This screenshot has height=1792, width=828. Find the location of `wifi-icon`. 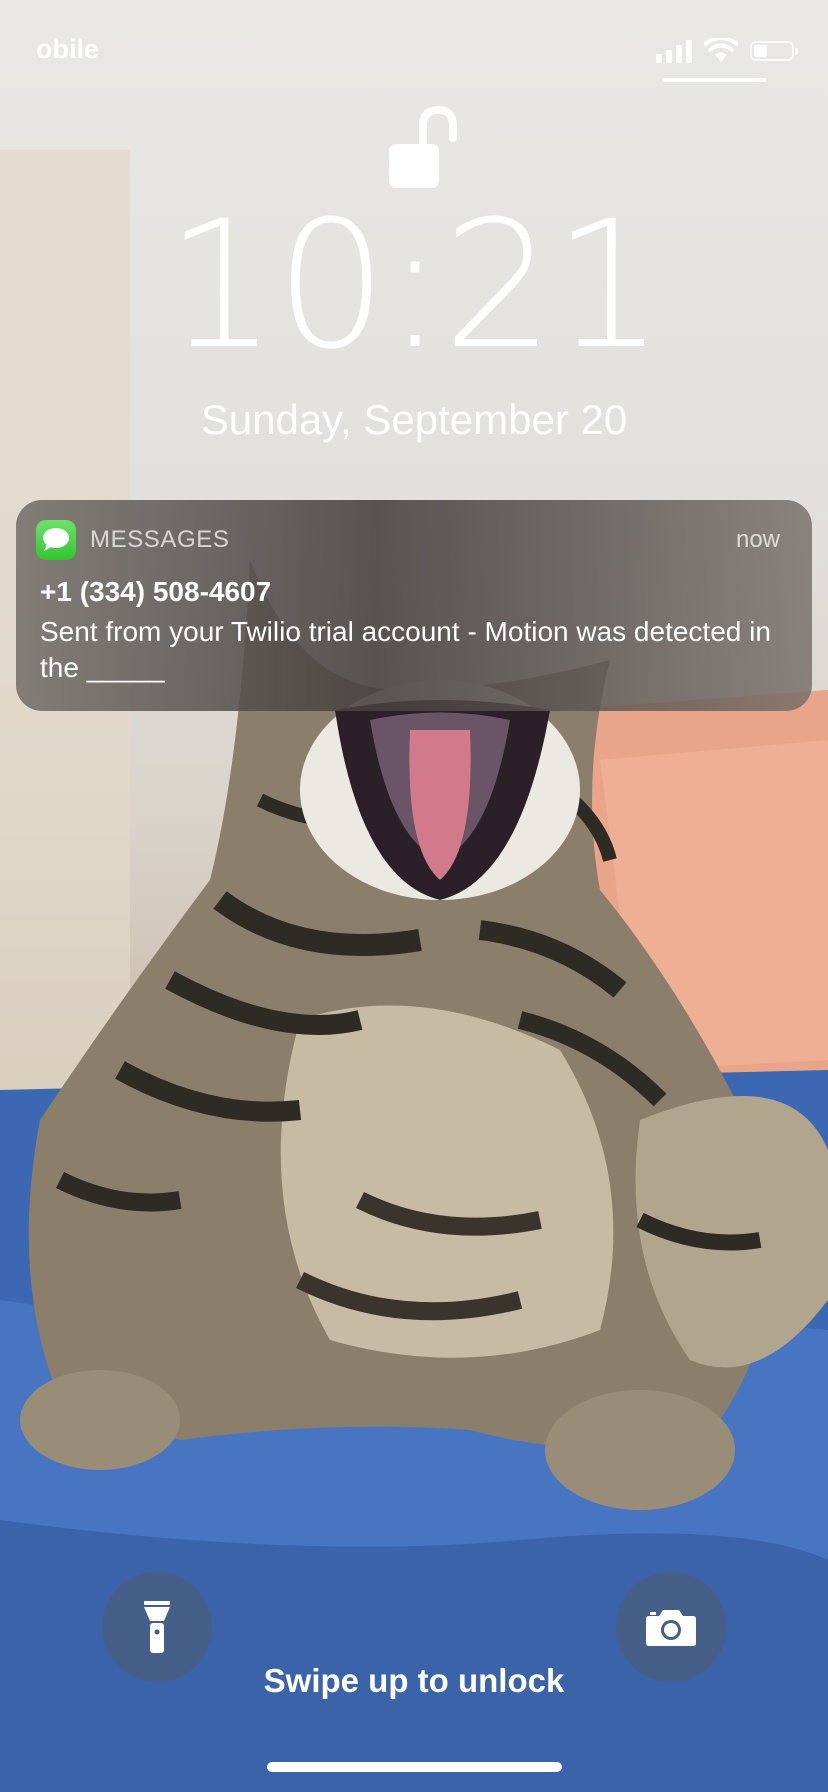

wifi-icon is located at coordinates (721, 50).